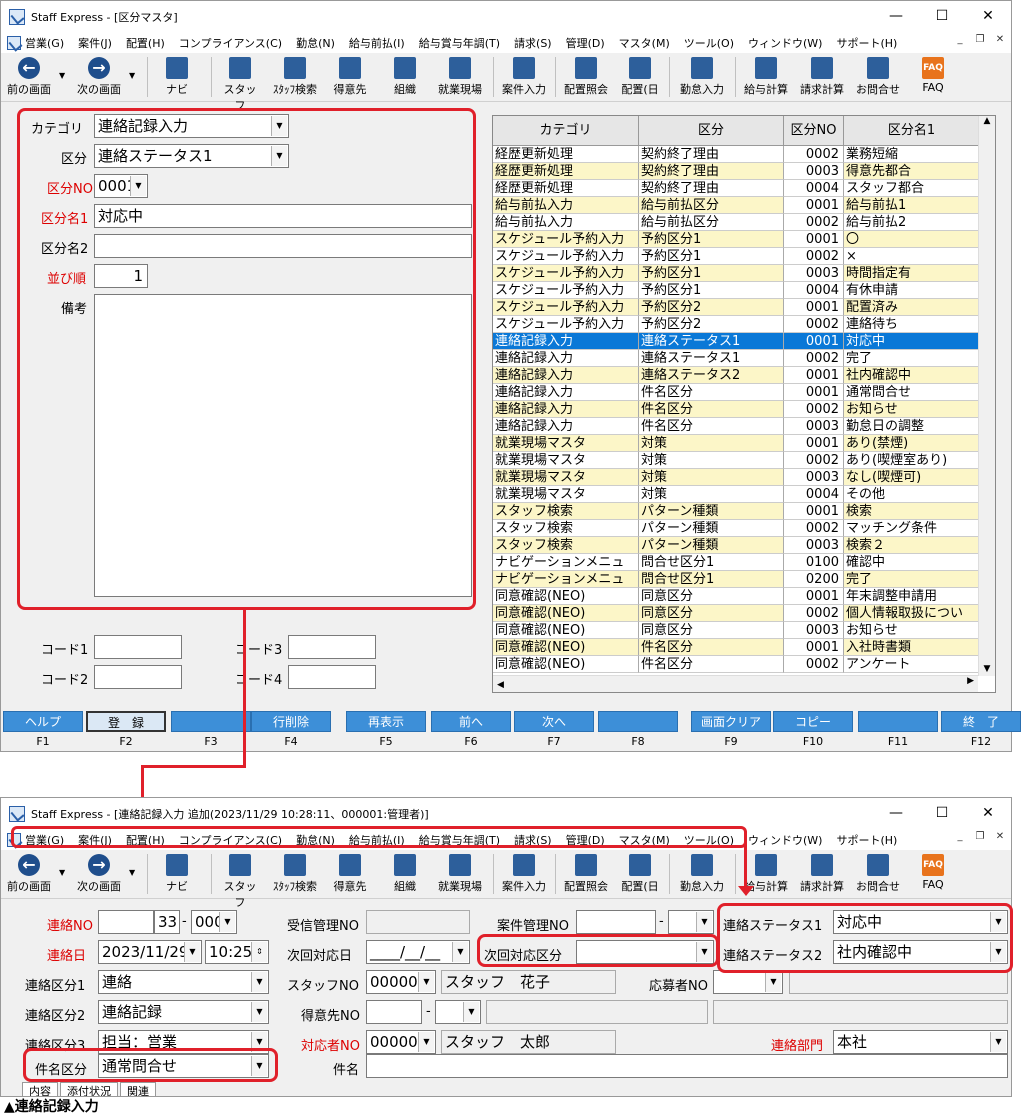  What do you see at coordinates (145, 43) in the screenshot?
I see `menu-haichi: 配置(H)` at bounding box center [145, 43].